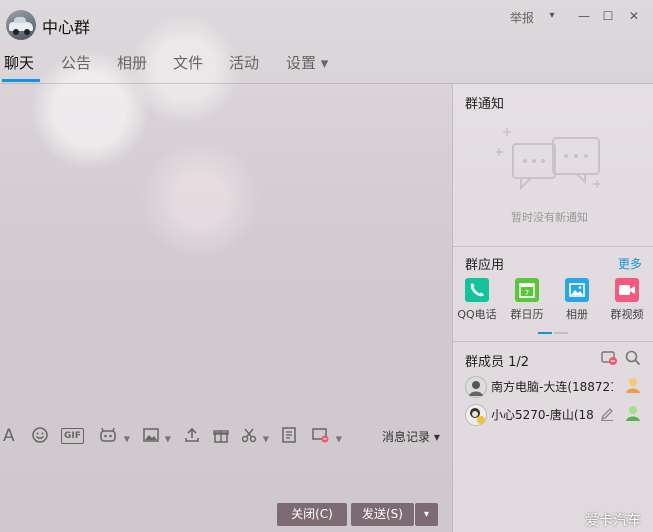 This screenshot has height=532, width=653. Describe the element at coordinates (312, 514) in the screenshot. I see `close-button: 关闭(C)` at that location.